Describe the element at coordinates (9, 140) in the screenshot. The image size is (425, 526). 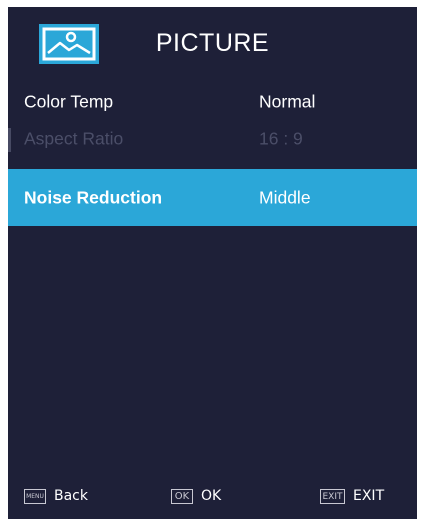
I see `disabled-indicator` at that location.